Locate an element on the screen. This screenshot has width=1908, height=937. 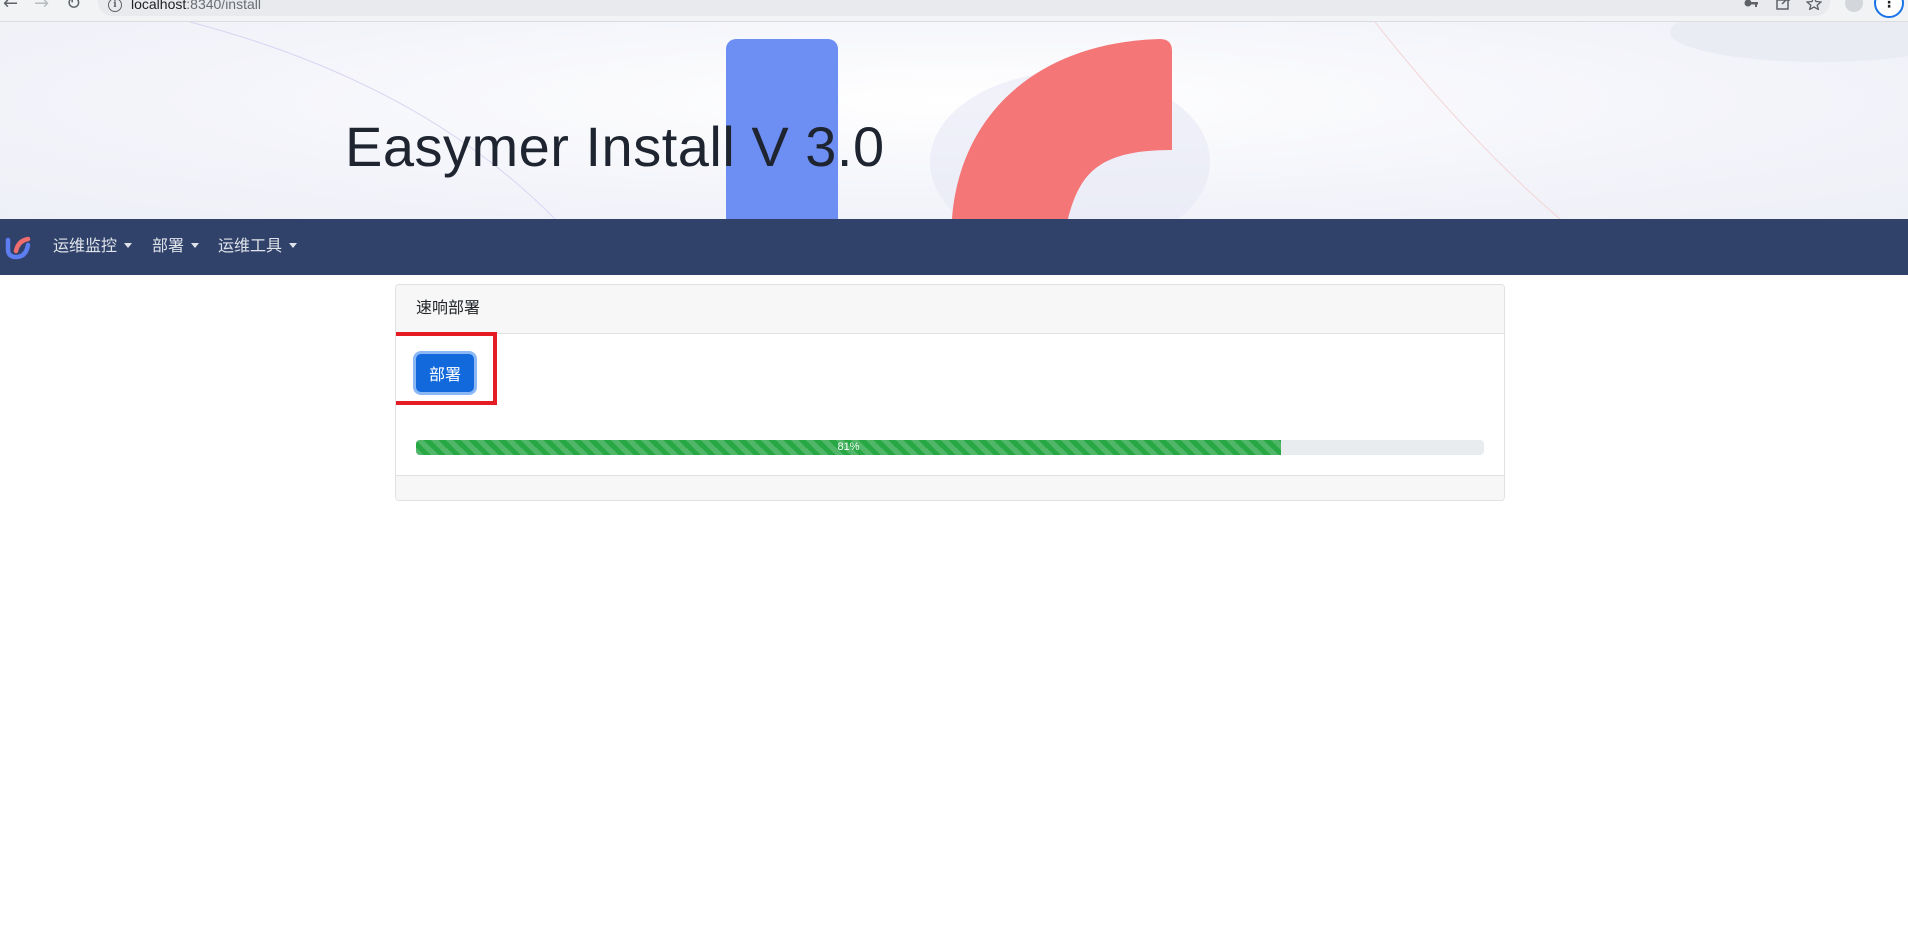
card-footer is located at coordinates (950, 487).